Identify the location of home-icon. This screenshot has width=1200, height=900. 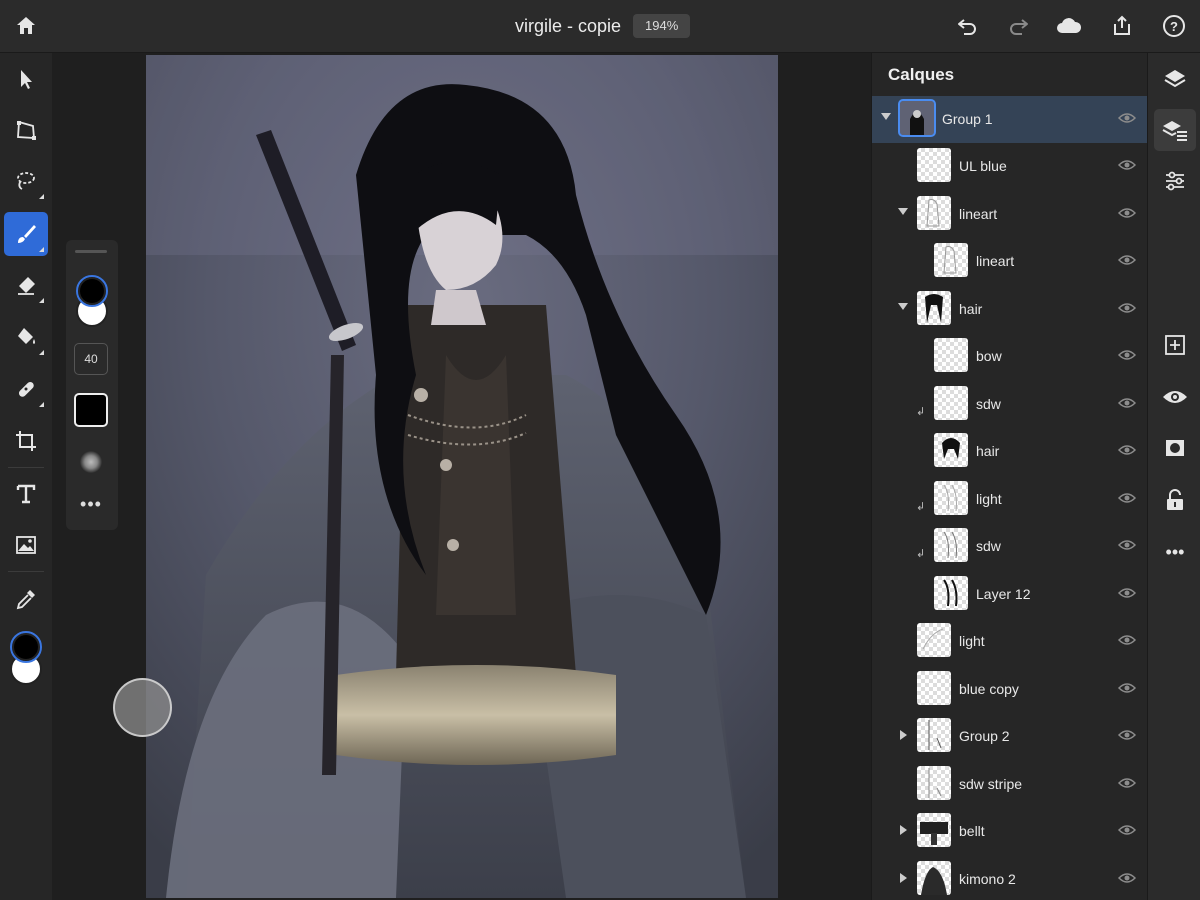
(26, 26).